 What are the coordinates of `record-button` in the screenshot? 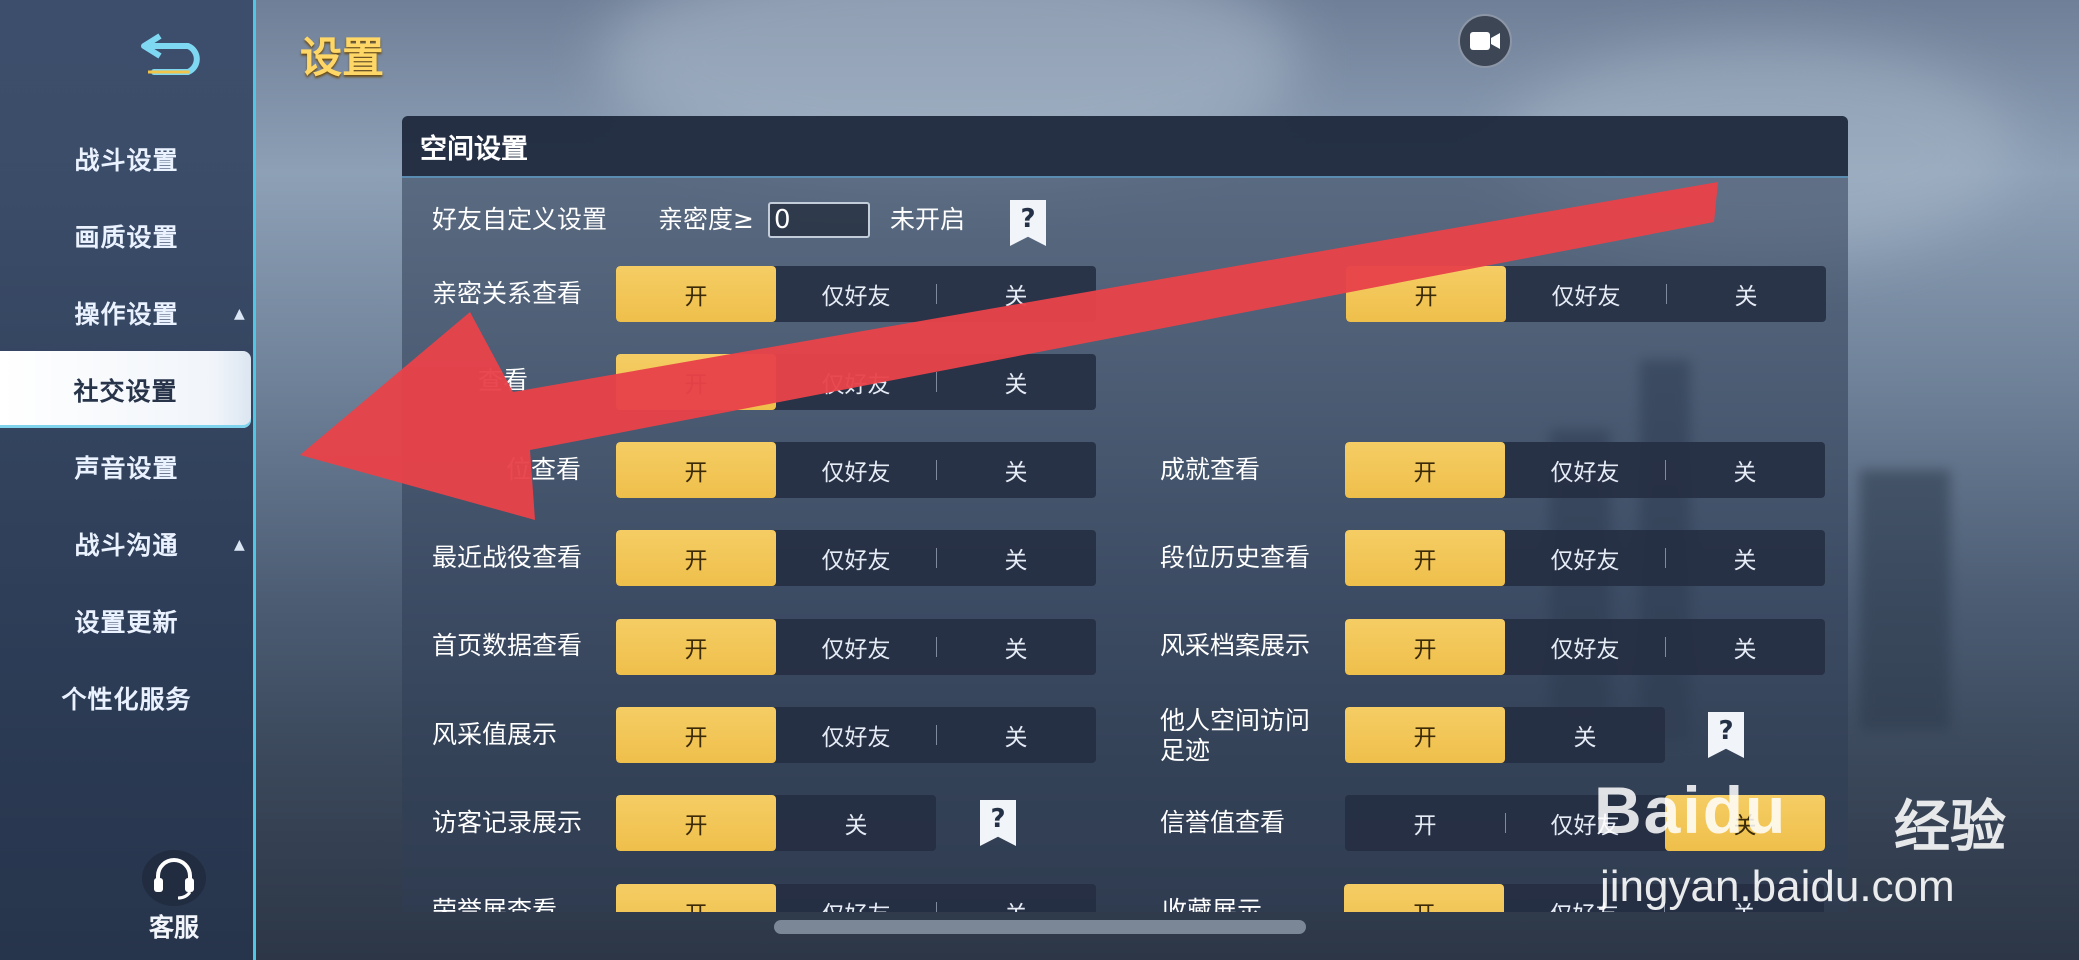 It's located at (1485, 41).